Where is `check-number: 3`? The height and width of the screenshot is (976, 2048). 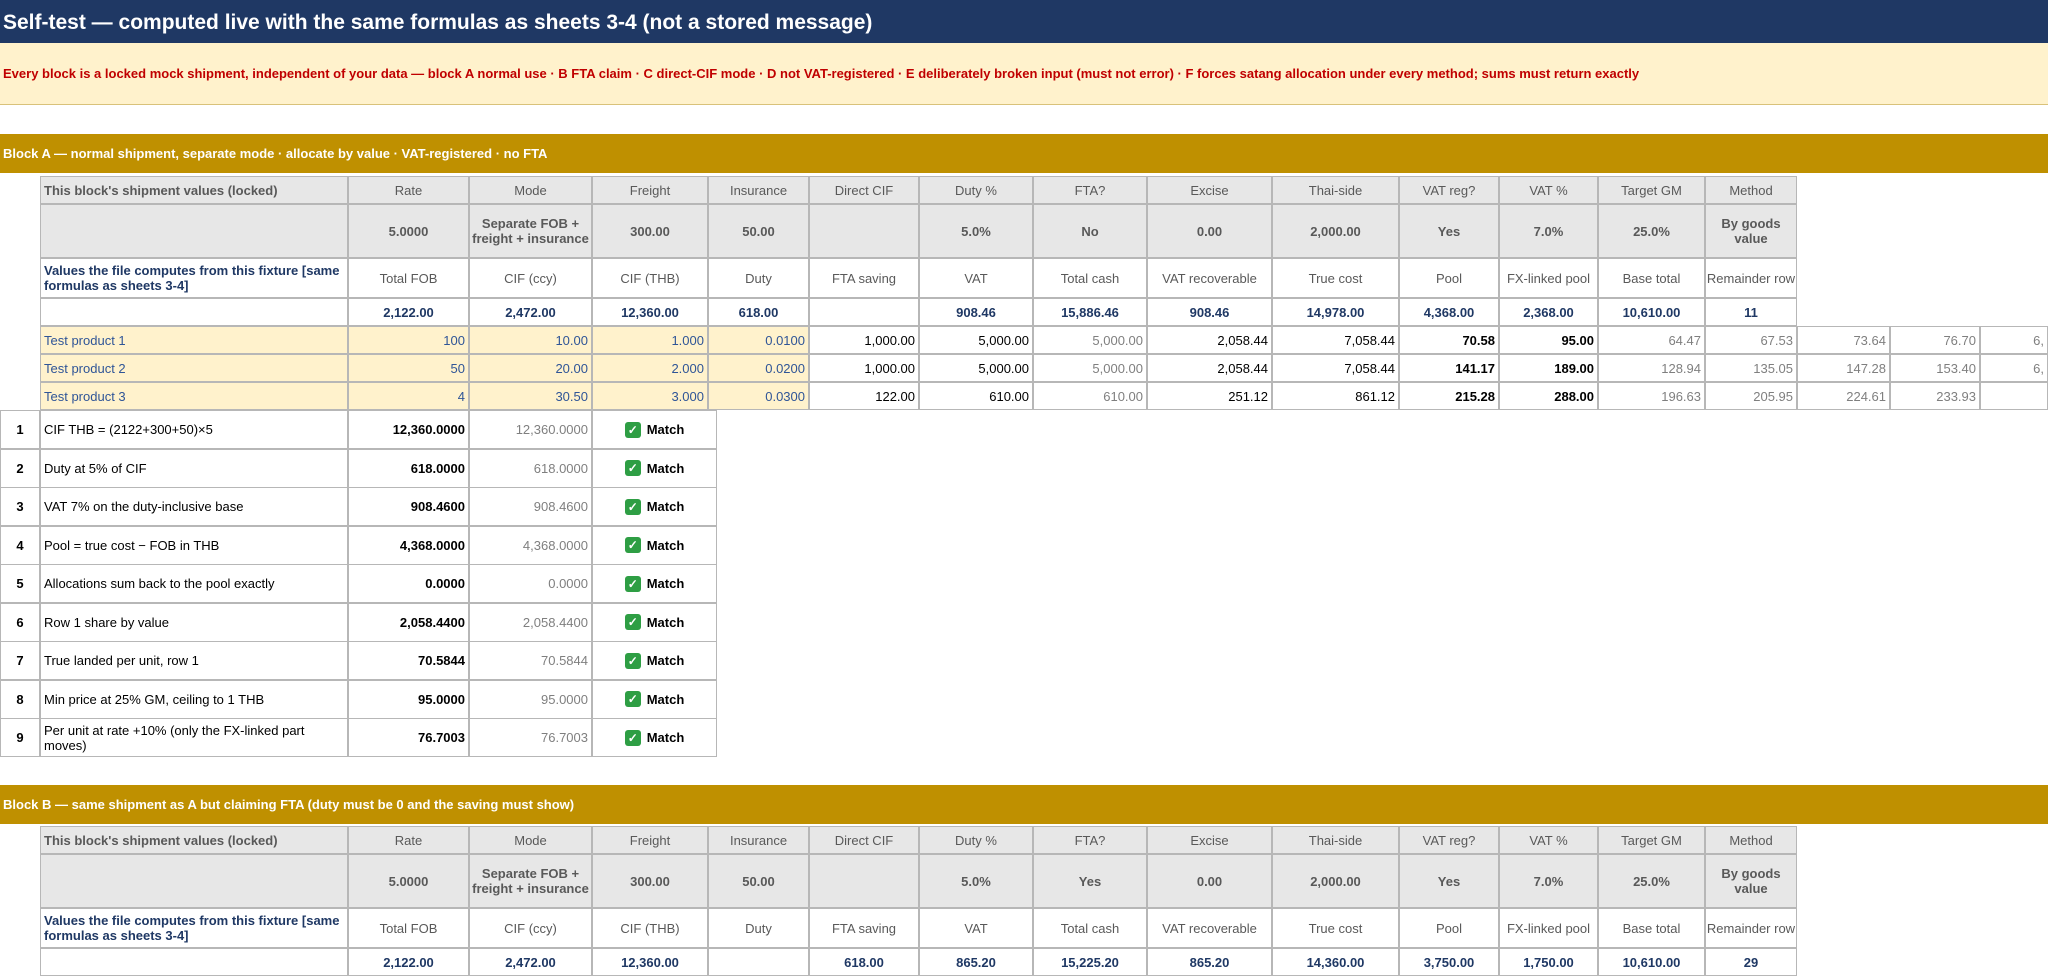 check-number: 3 is located at coordinates (20, 506).